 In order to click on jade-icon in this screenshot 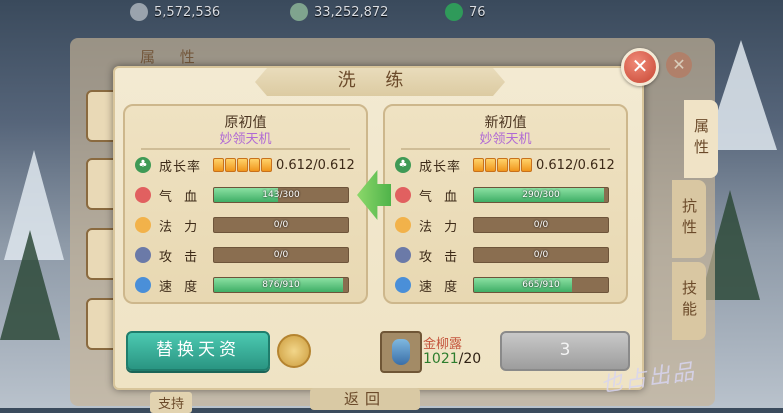, I will do `click(454, 12)`.